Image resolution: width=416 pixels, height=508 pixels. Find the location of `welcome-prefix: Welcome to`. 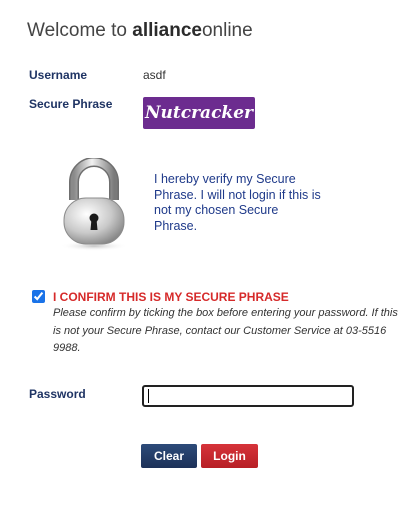

welcome-prefix: Welcome to is located at coordinates (77, 30).